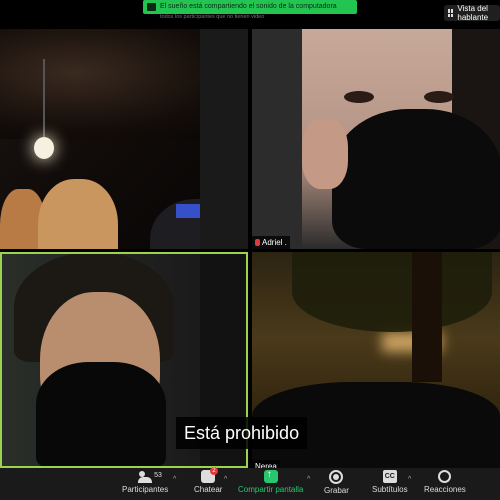 This screenshot has height=500, width=500. Describe the element at coordinates (224, 139) in the screenshot. I see `tile-divider` at that location.